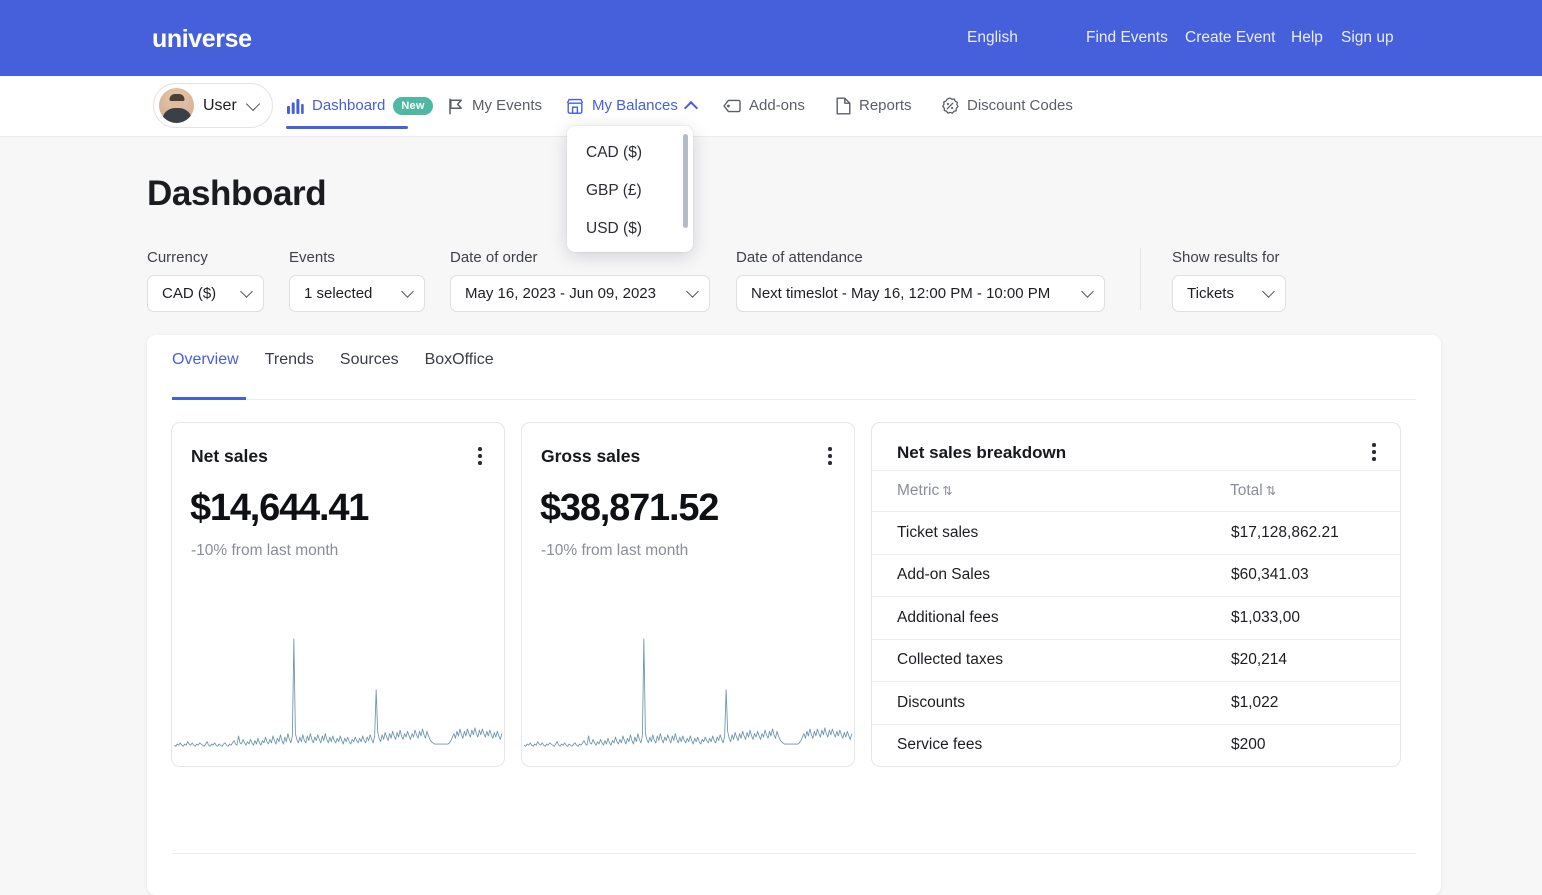  I want to click on nav-item-my-balances-label: My Balances, so click(635, 105).